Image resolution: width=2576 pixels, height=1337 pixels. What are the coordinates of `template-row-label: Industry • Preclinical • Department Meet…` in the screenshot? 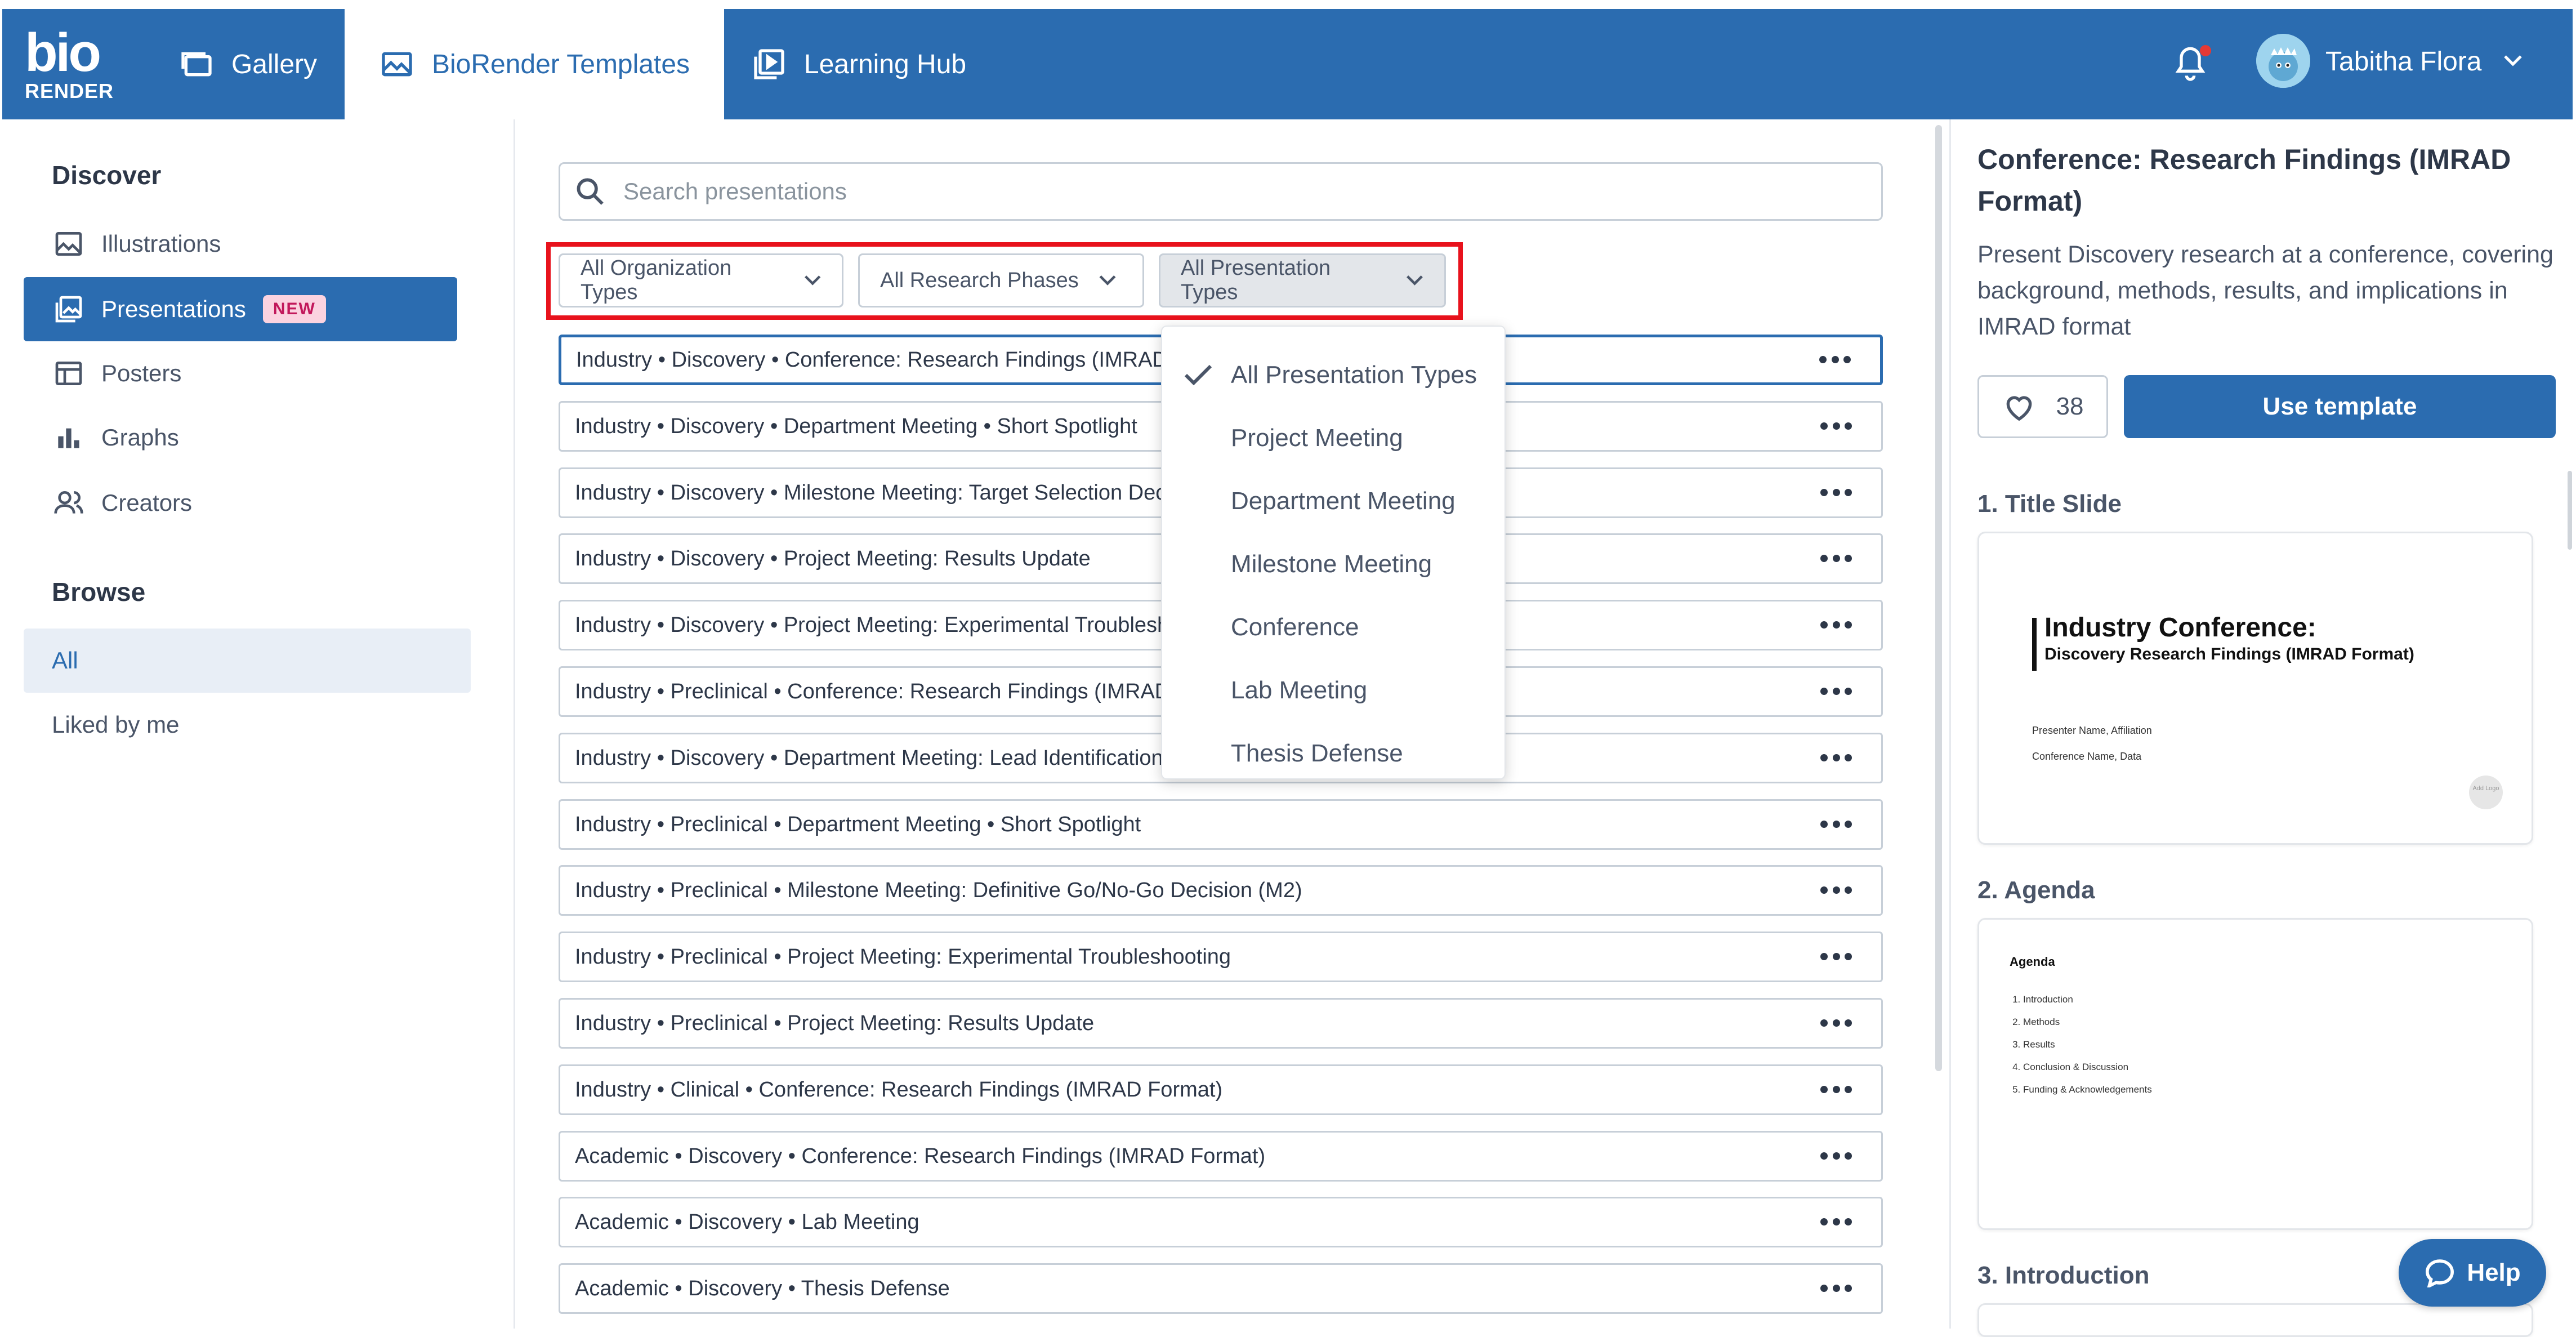 It's located at (858, 824).